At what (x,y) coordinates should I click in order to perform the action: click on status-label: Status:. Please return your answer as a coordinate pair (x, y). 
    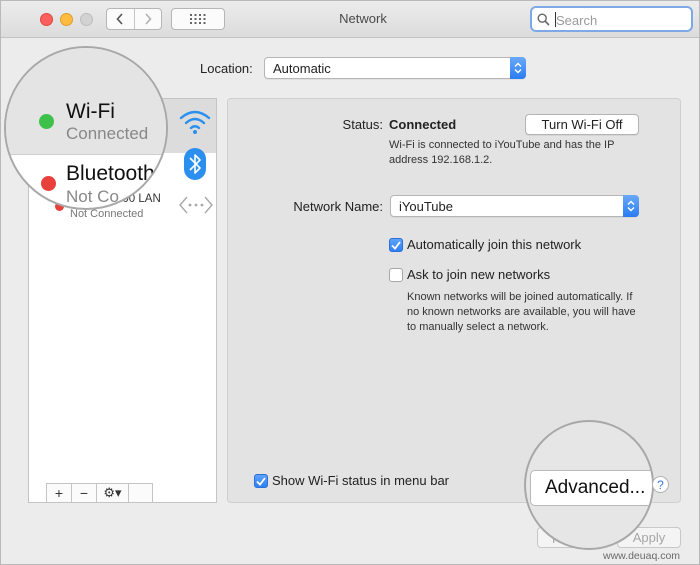
    Looking at the image, I should click on (362, 124).